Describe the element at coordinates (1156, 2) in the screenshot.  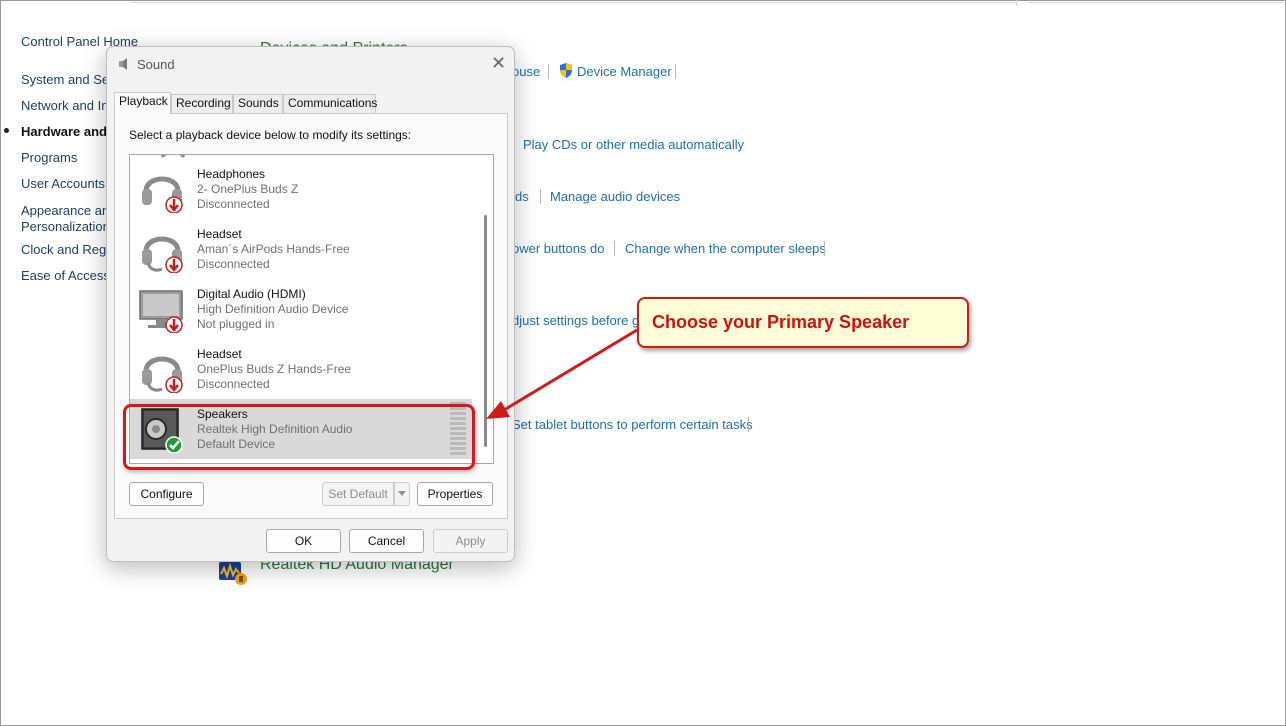
I see `top-divider-right` at that location.